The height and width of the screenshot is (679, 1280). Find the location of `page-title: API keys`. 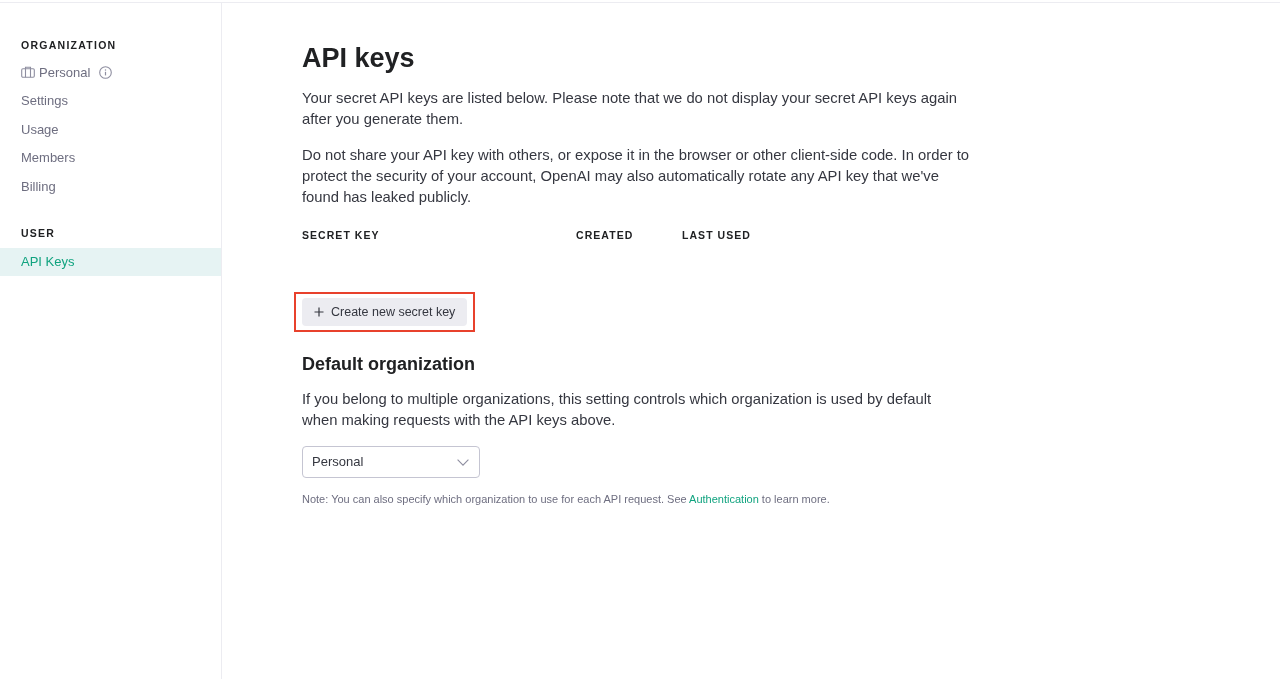

page-title: API keys is located at coordinates (359, 58).